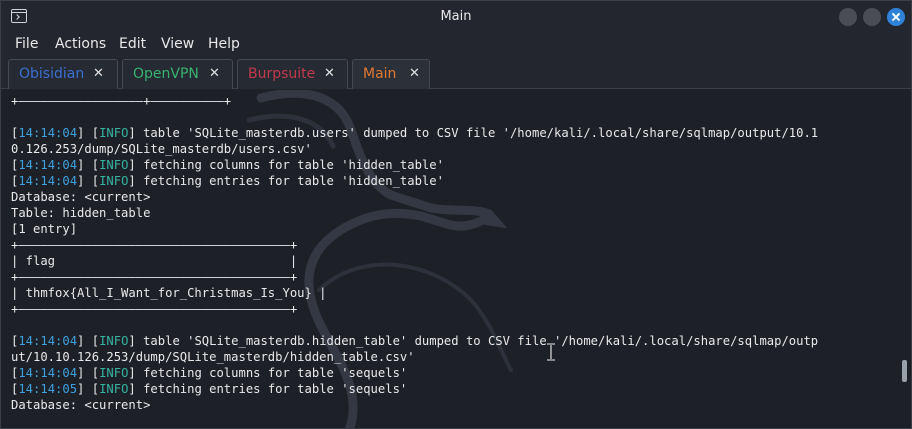  I want to click on menu-file: File, so click(26, 44).